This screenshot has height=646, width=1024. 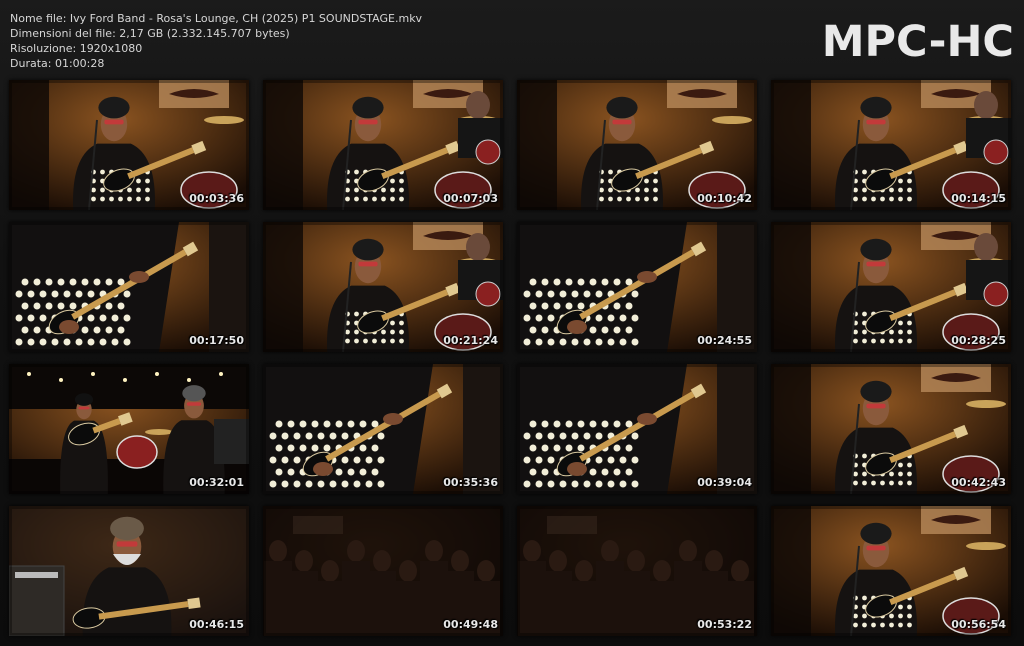 What do you see at coordinates (978, 340) in the screenshot?
I see `timestamp: 00:28:25` at bounding box center [978, 340].